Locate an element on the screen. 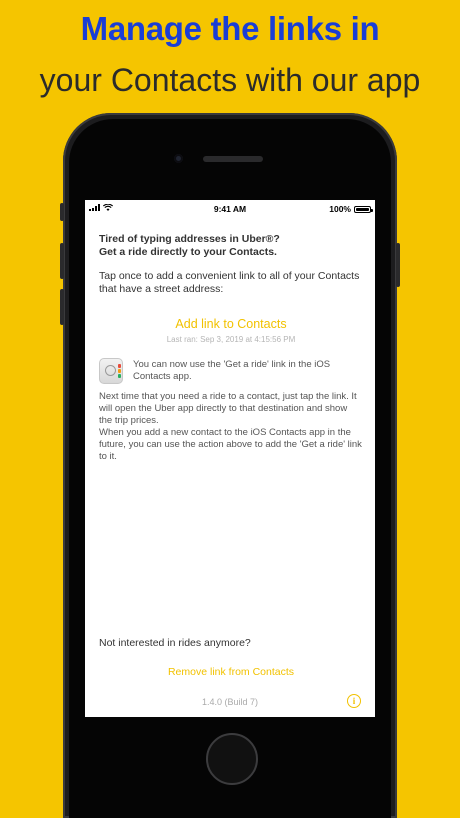 This screenshot has height=818, width=460. person-icon is located at coordinates (110, 370).